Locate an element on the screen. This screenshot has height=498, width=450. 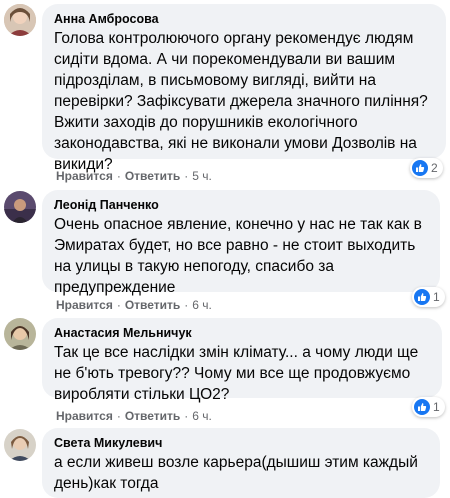
comment-author: Леонід Панченко is located at coordinates (241, 205).